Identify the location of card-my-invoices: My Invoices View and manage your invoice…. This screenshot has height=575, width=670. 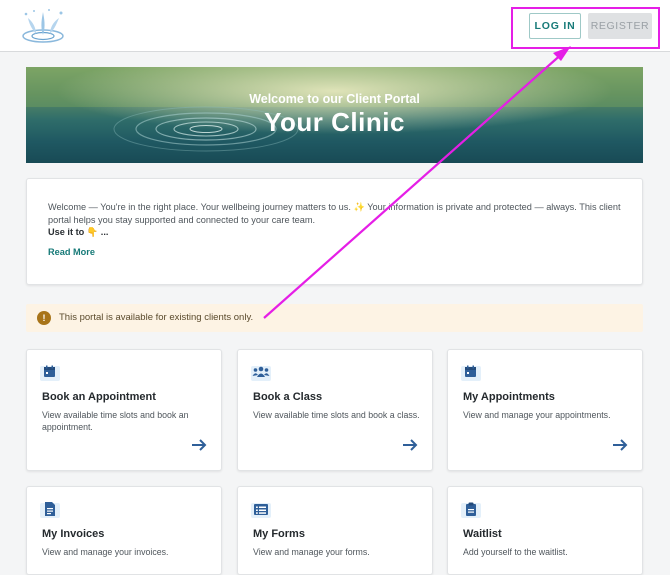
(124, 530).